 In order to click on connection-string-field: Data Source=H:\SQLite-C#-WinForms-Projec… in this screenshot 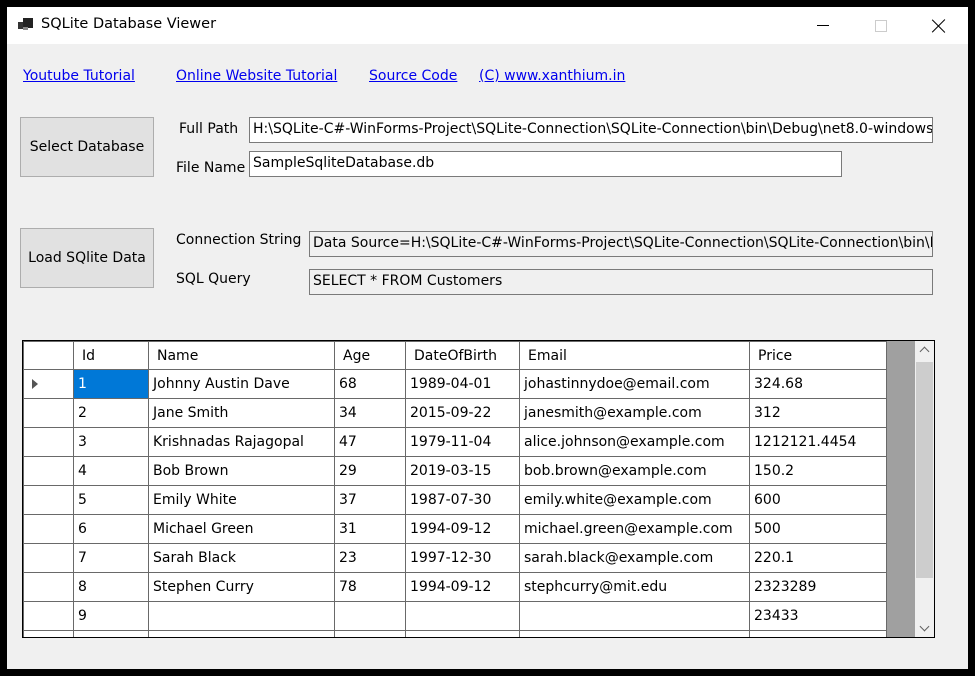, I will do `click(621, 244)`.